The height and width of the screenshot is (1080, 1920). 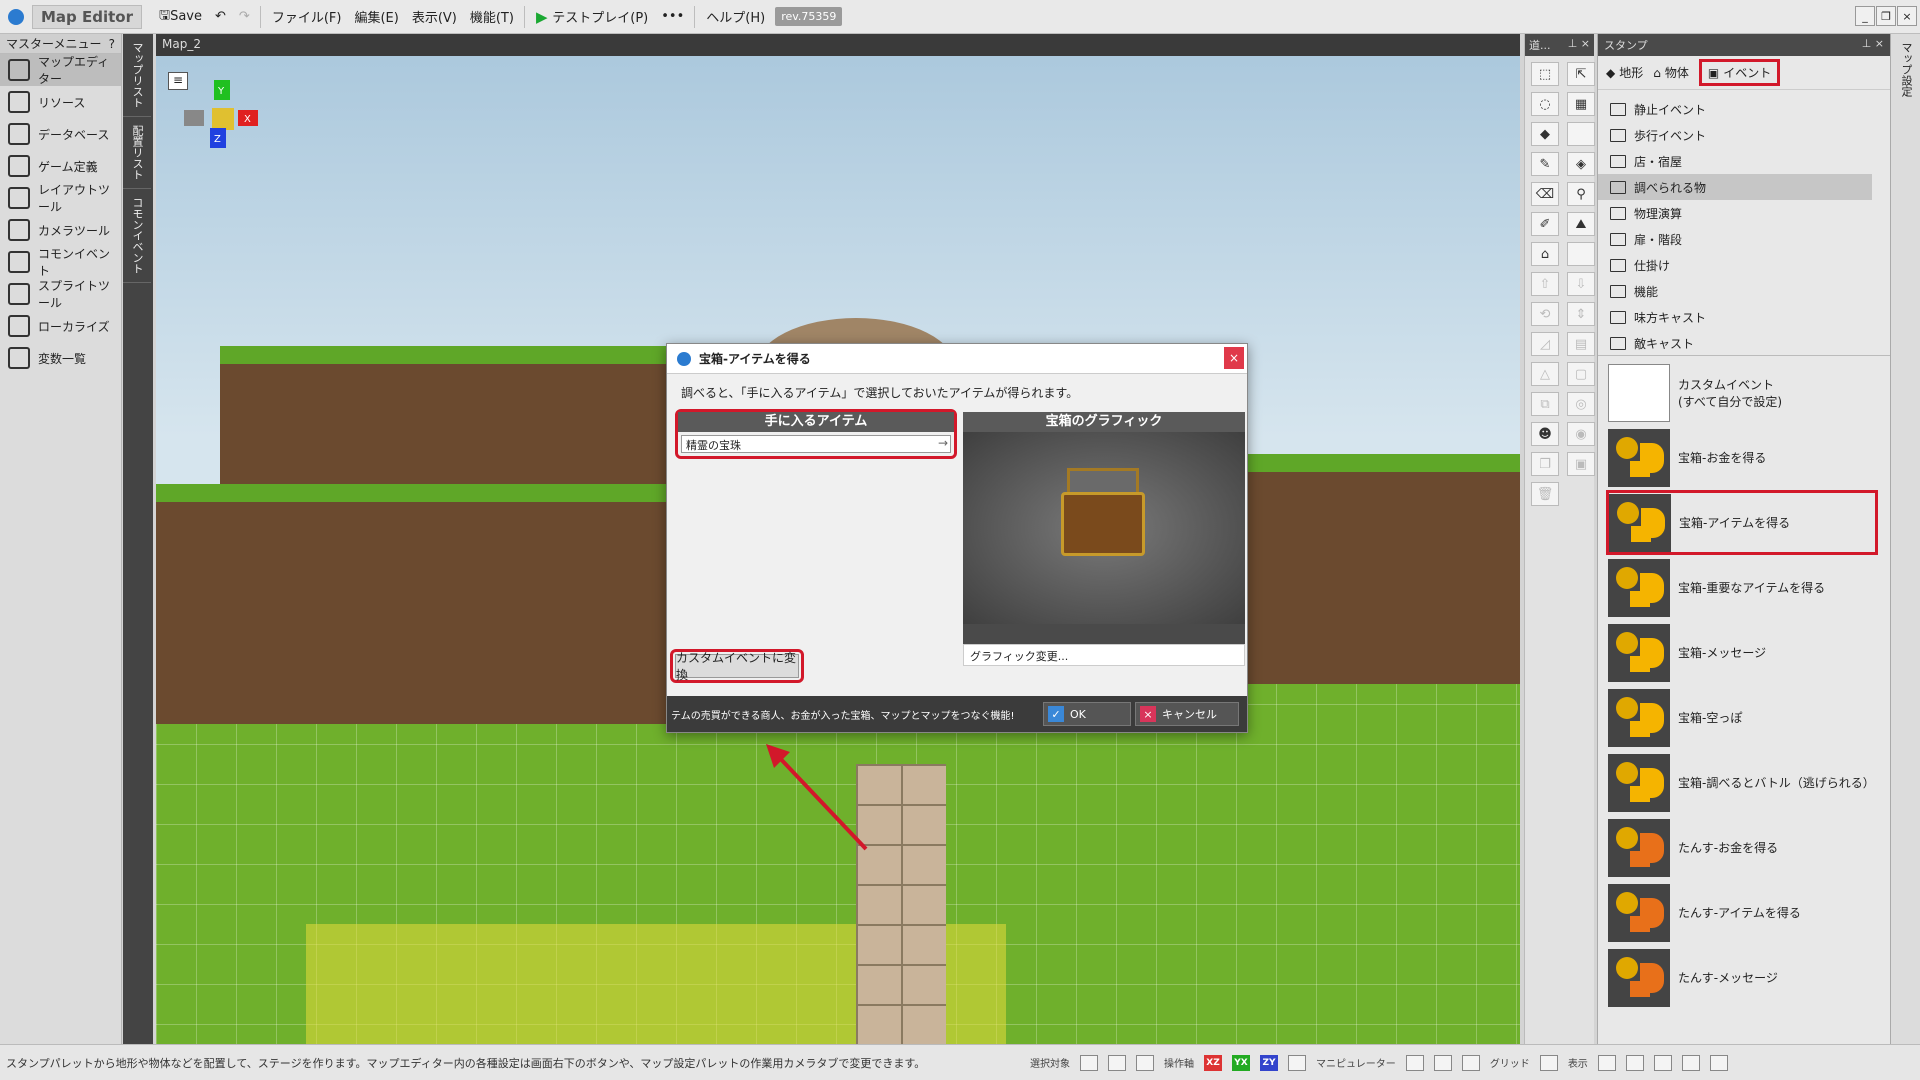 What do you see at coordinates (1581, 134) in the screenshot?
I see `blank-icon` at bounding box center [1581, 134].